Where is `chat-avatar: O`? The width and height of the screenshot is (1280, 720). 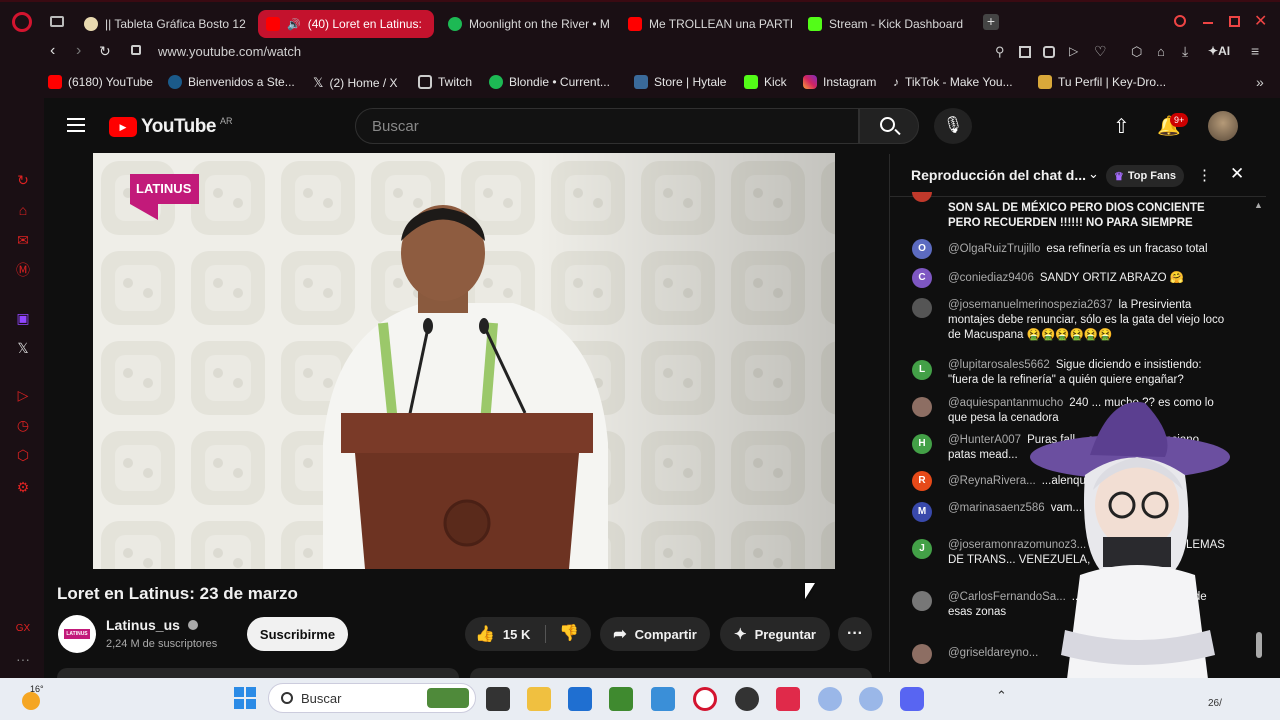
chat-avatar: O is located at coordinates (922, 249).